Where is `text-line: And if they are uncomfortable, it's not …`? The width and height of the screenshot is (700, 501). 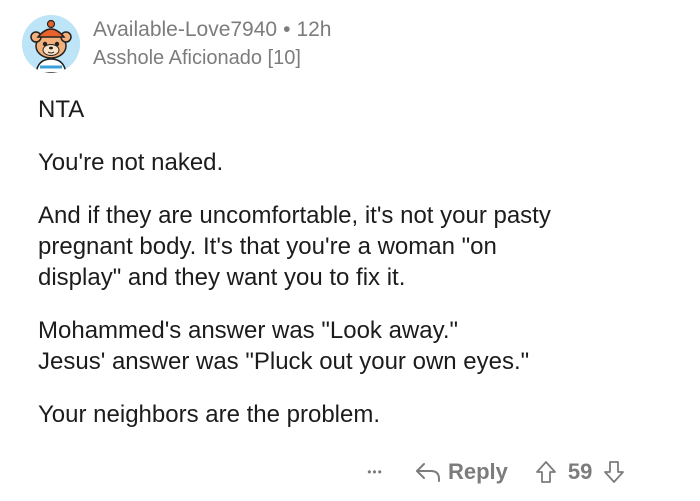
text-line: And if they are uncomfortable, it's not … is located at coordinates (294, 215).